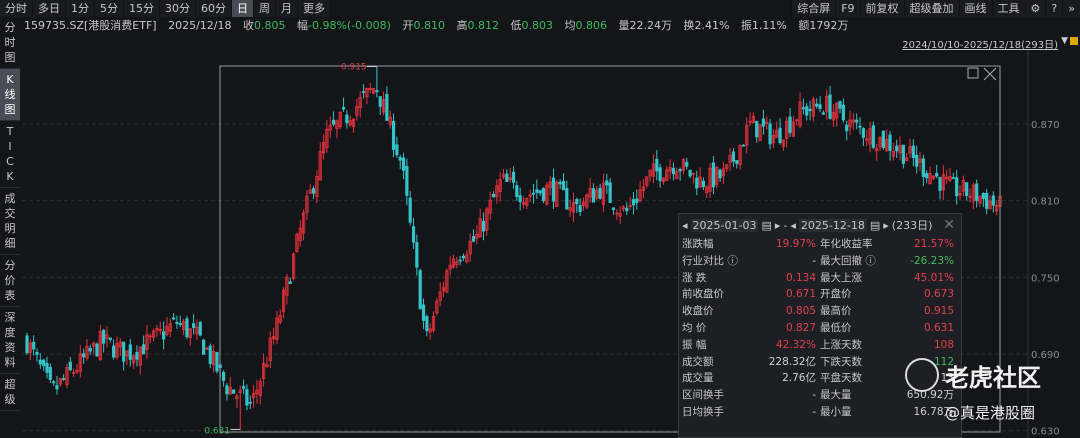 The image size is (1080, 438). What do you see at coordinates (217, 431) in the screenshot?
I see `min-price-label: 0.631` at bounding box center [217, 431].